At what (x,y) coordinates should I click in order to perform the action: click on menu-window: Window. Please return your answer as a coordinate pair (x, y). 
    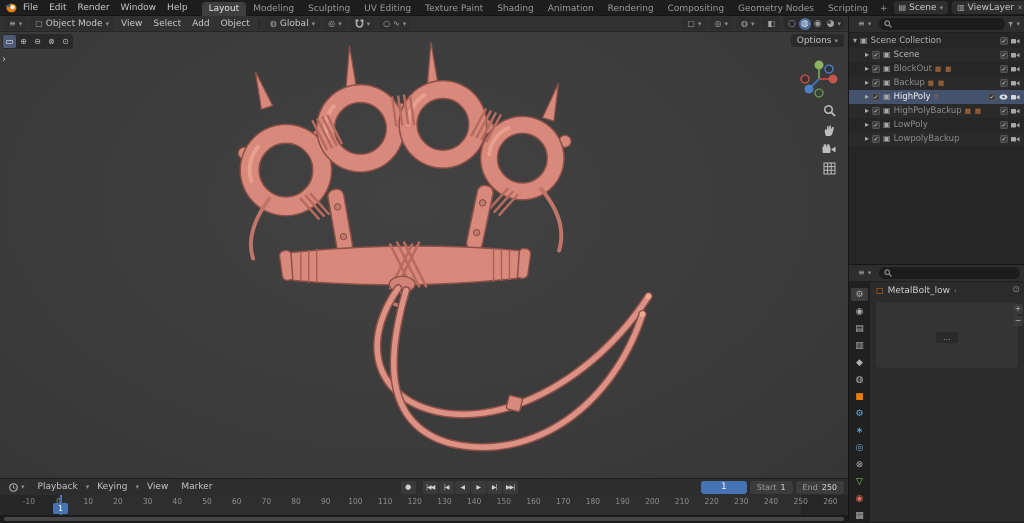
    Looking at the image, I should click on (139, 8).